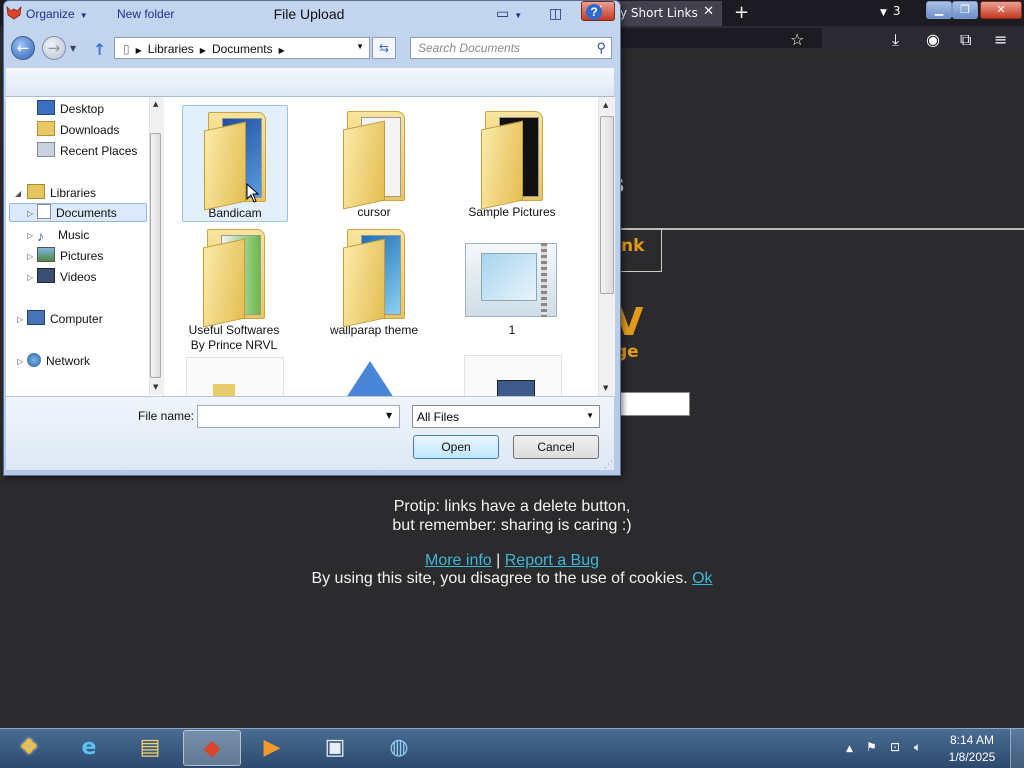 The width and height of the screenshot is (1024, 768). I want to click on change-view-button: ▭ ▼, so click(509, 13).